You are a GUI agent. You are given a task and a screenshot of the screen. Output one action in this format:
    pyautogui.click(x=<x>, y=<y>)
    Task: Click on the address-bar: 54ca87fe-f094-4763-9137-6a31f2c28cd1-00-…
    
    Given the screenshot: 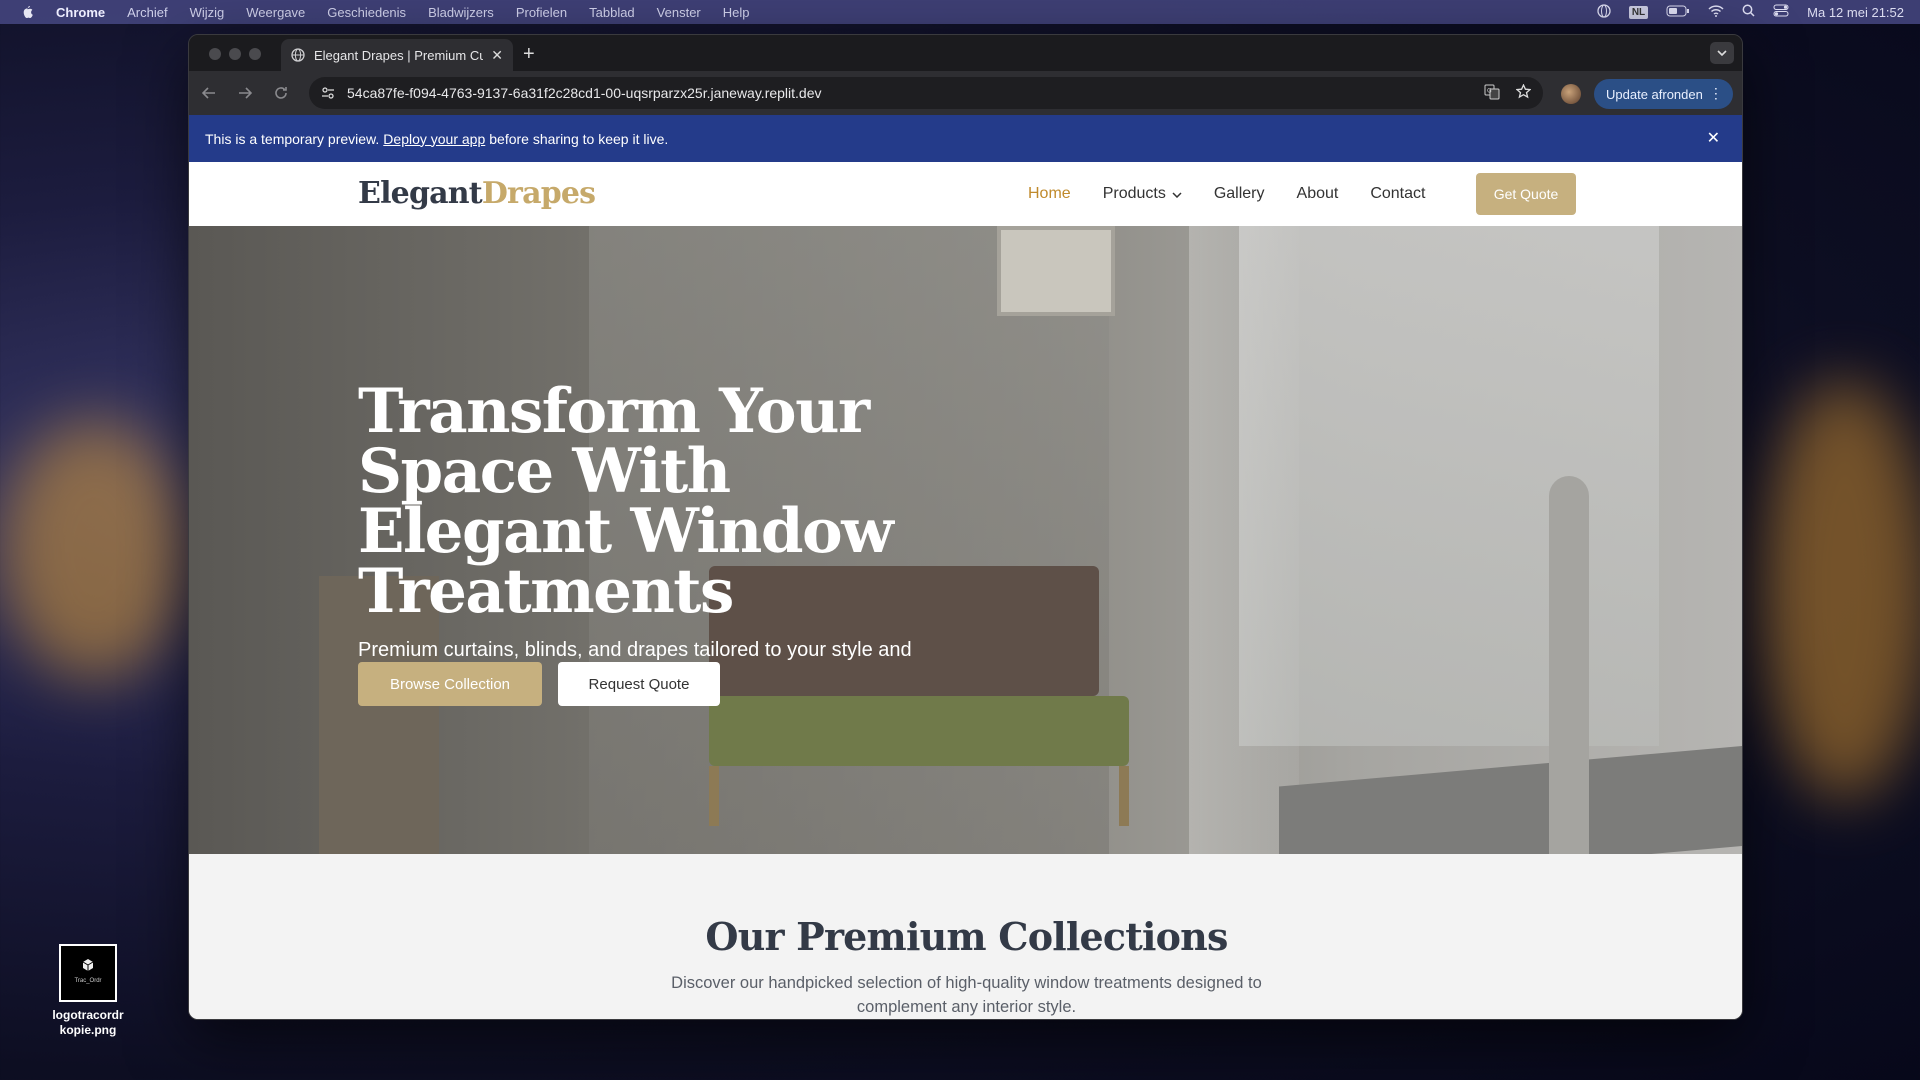 What is the action you would take?
    pyautogui.click(x=926, y=93)
    